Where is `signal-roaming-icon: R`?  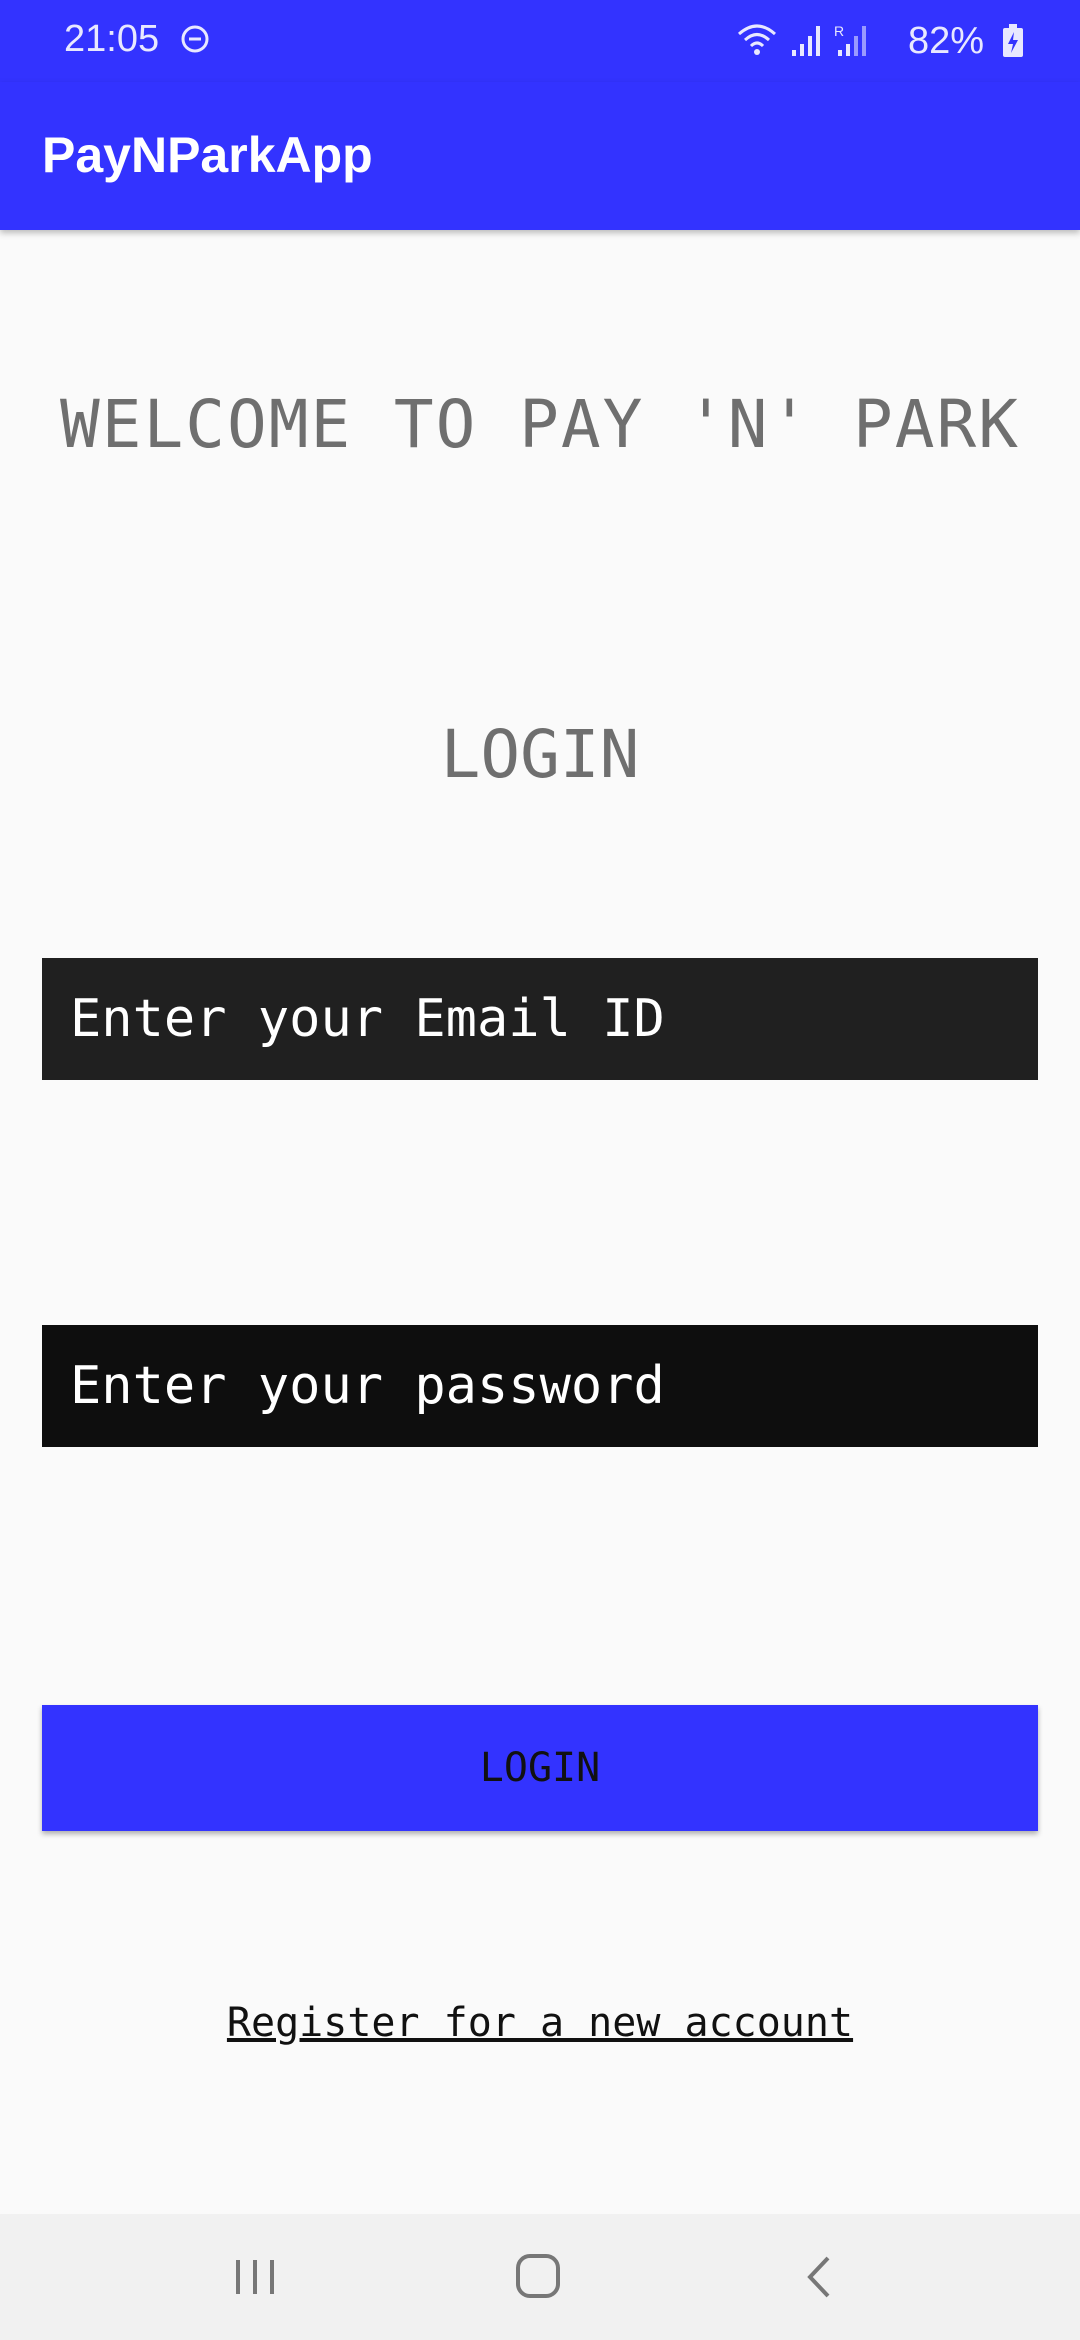 signal-roaming-icon: R is located at coordinates (850, 39).